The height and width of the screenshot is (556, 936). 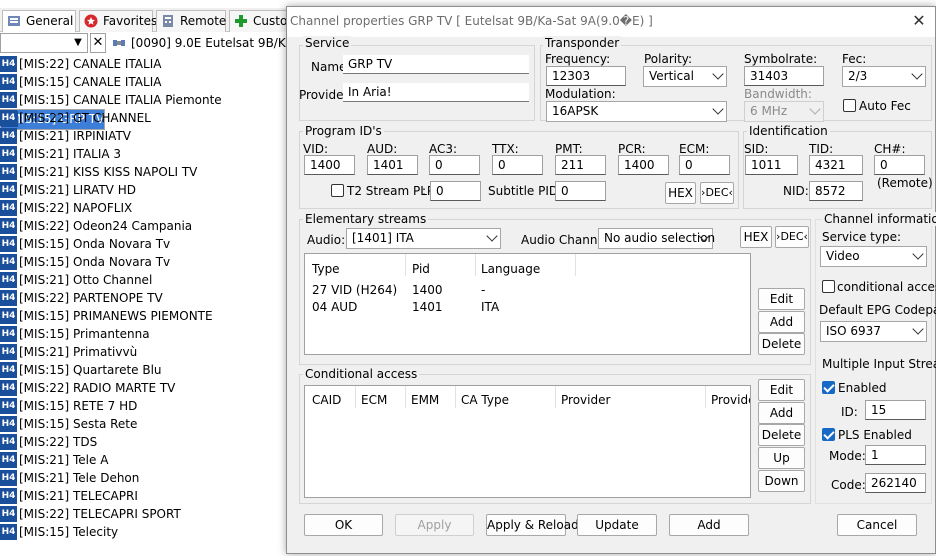 What do you see at coordinates (873, 256) in the screenshot?
I see `service-type-select: Video` at bounding box center [873, 256].